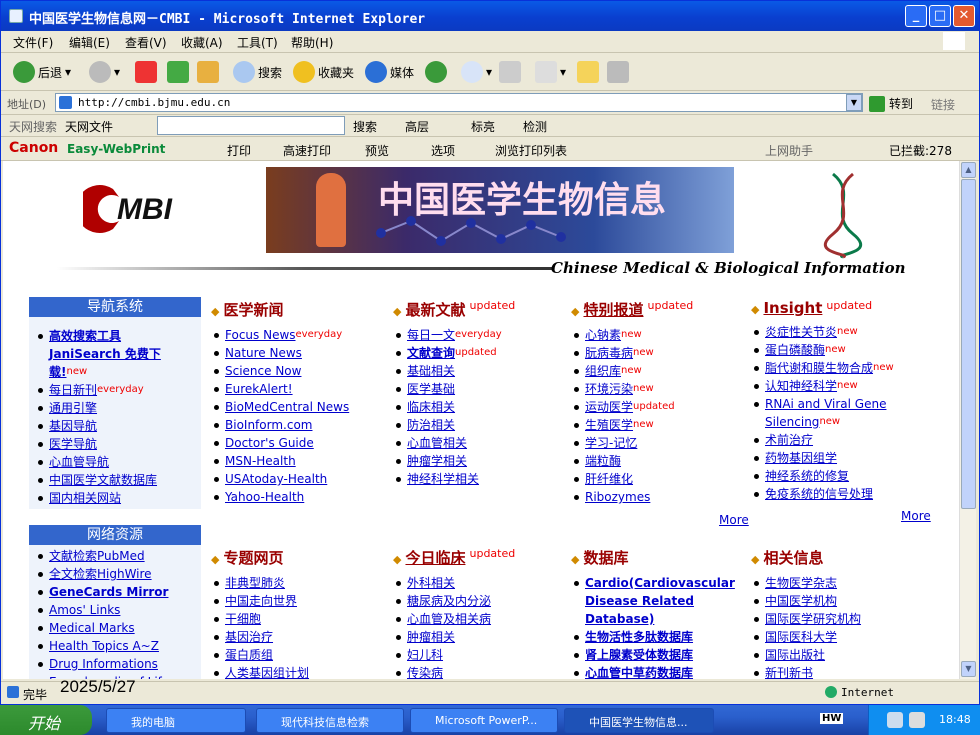 The height and width of the screenshot is (735, 980). What do you see at coordinates (795, 350) in the screenshot?
I see `link: 蛋白磷酸酶` at bounding box center [795, 350].